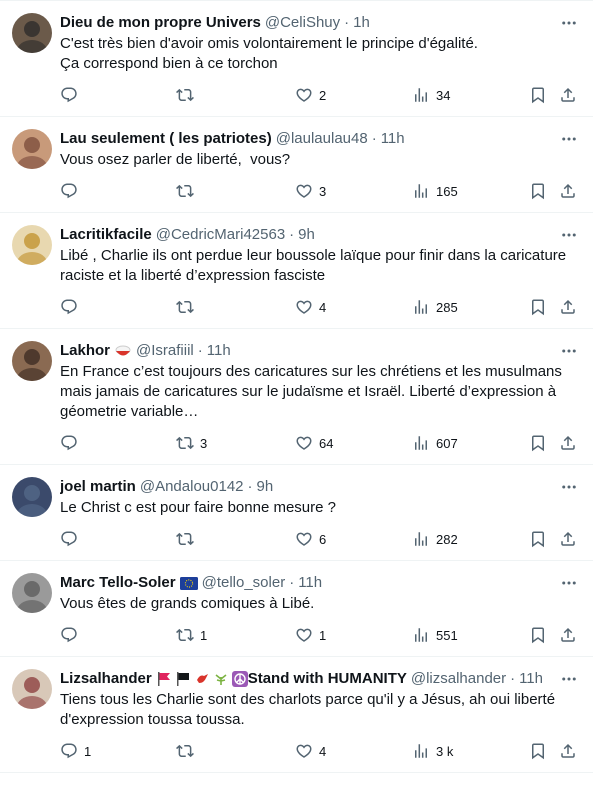  What do you see at coordinates (220, 235) in the screenshot?
I see `user-handle: @CedricMari42563` at bounding box center [220, 235].